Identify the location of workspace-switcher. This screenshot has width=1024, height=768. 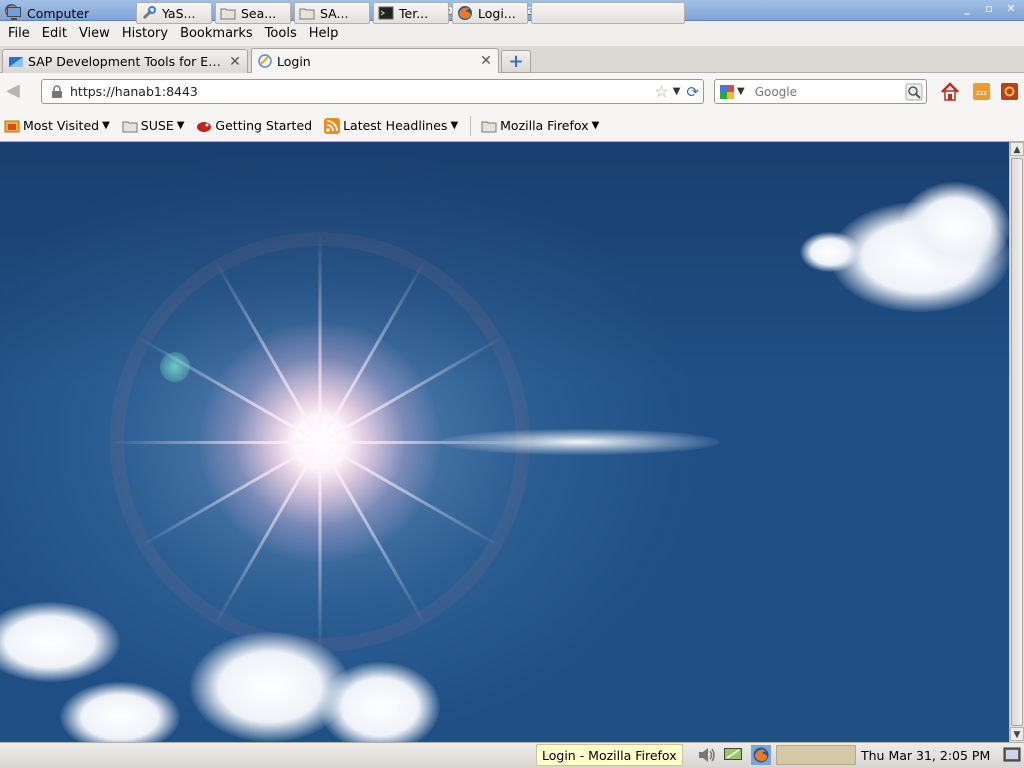
(816, 755).